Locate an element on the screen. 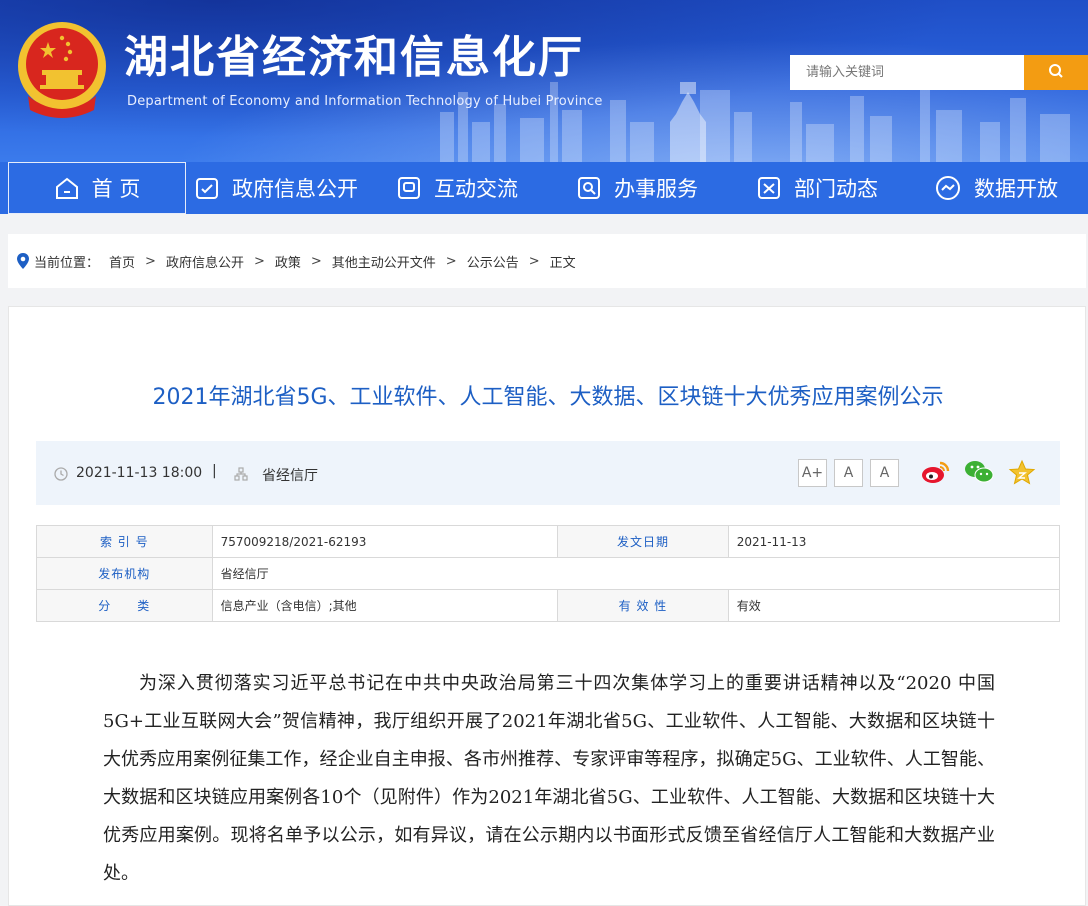 The width and height of the screenshot is (1088, 906). nav-item-department-news: 部门动态 is located at coordinates (817, 188).